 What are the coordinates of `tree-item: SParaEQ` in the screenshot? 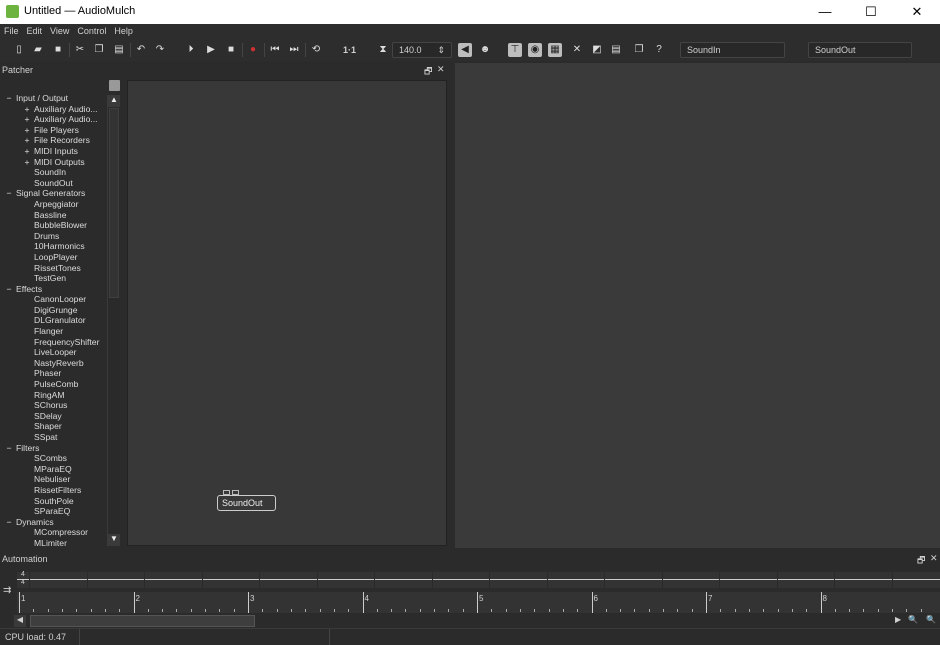 It's located at (53, 511).